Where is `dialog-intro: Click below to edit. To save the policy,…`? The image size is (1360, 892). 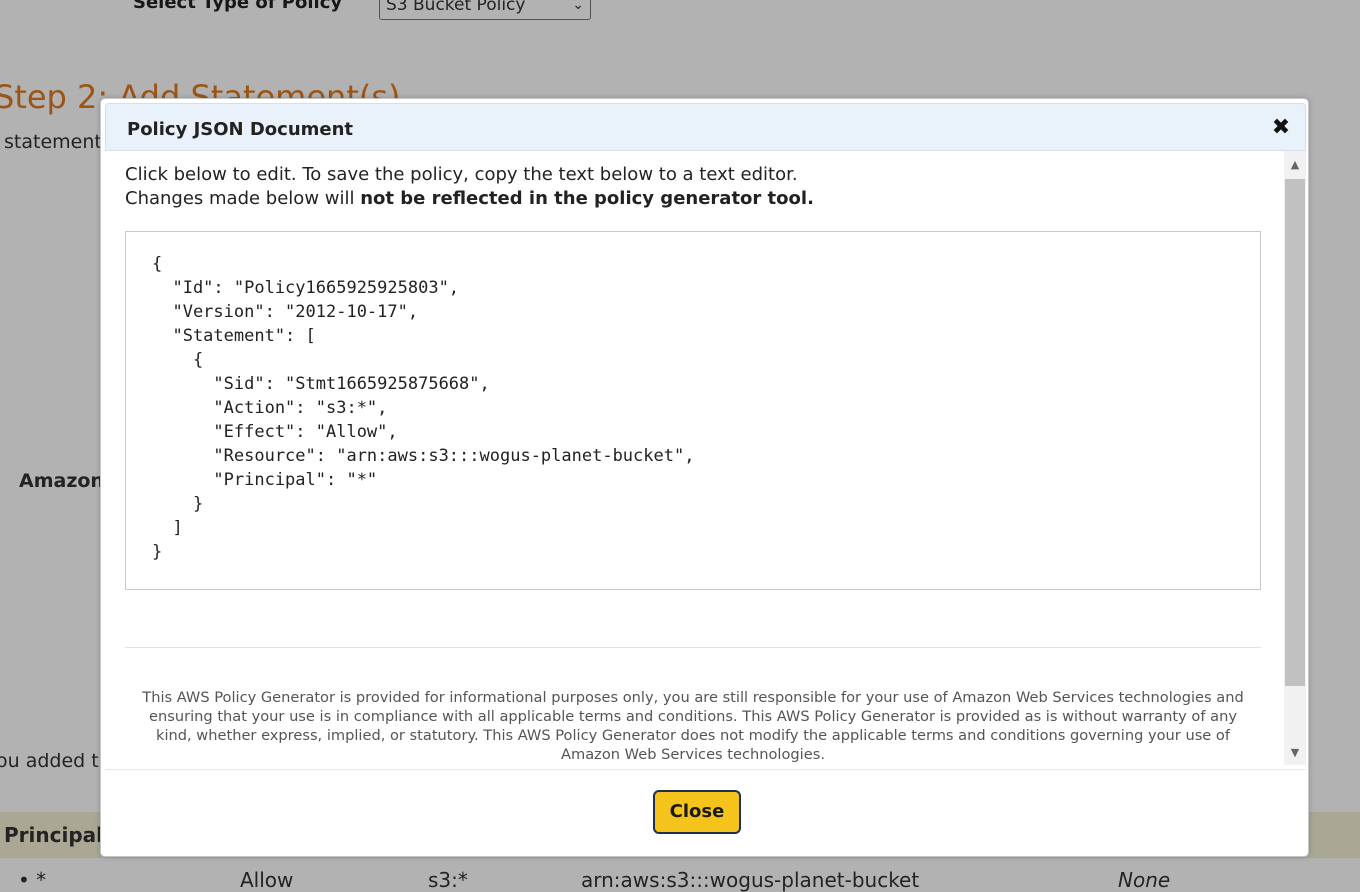 dialog-intro: Click below to edit. To save the policy,… is located at coordinates (469, 187).